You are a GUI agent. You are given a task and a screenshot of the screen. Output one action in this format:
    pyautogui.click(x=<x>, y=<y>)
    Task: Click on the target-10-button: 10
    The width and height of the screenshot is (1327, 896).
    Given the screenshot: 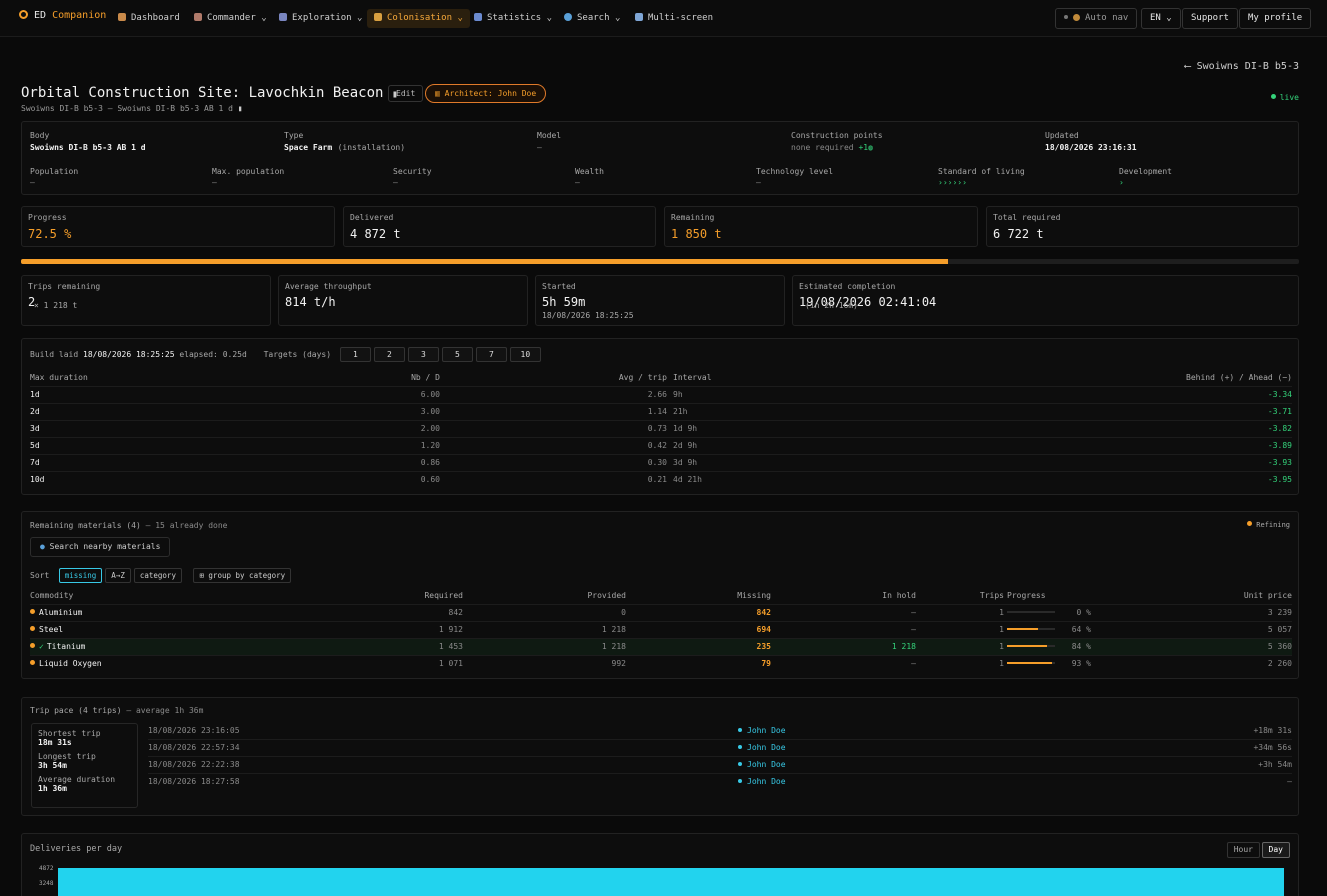 What is the action you would take?
    pyautogui.click(x=525, y=354)
    